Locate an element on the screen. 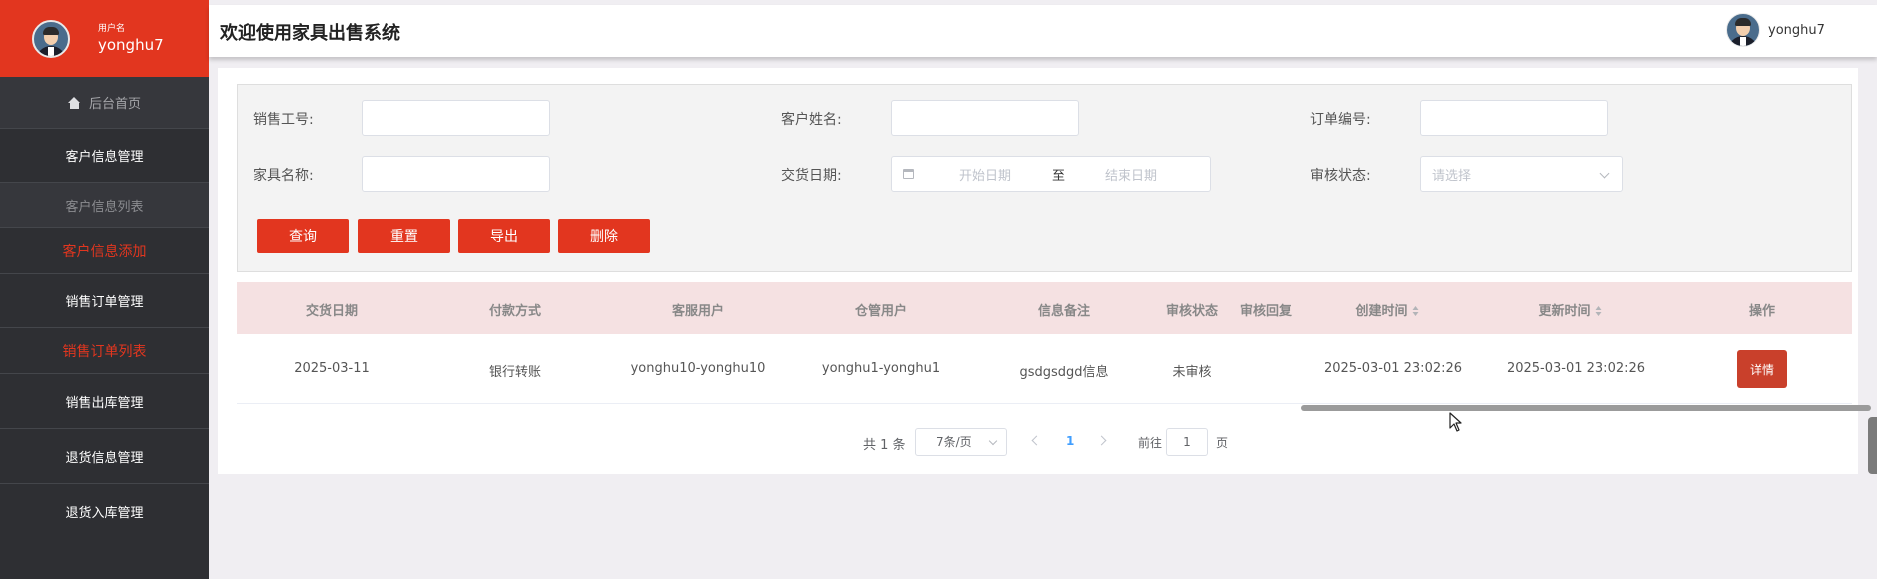 This screenshot has height=579, width=1877. page-size-select: 7条/页 is located at coordinates (961, 442).